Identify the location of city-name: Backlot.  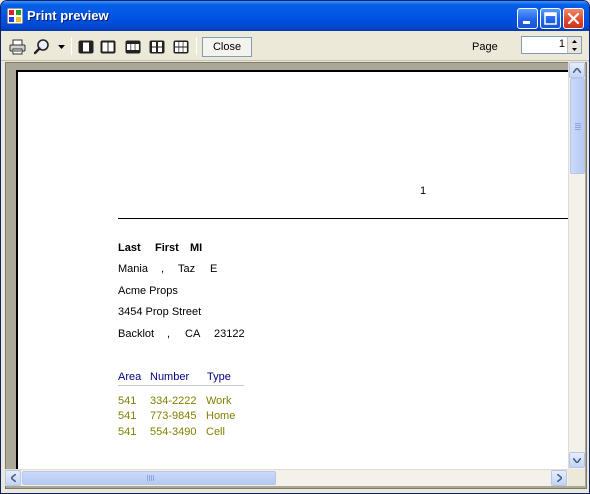
(136, 334).